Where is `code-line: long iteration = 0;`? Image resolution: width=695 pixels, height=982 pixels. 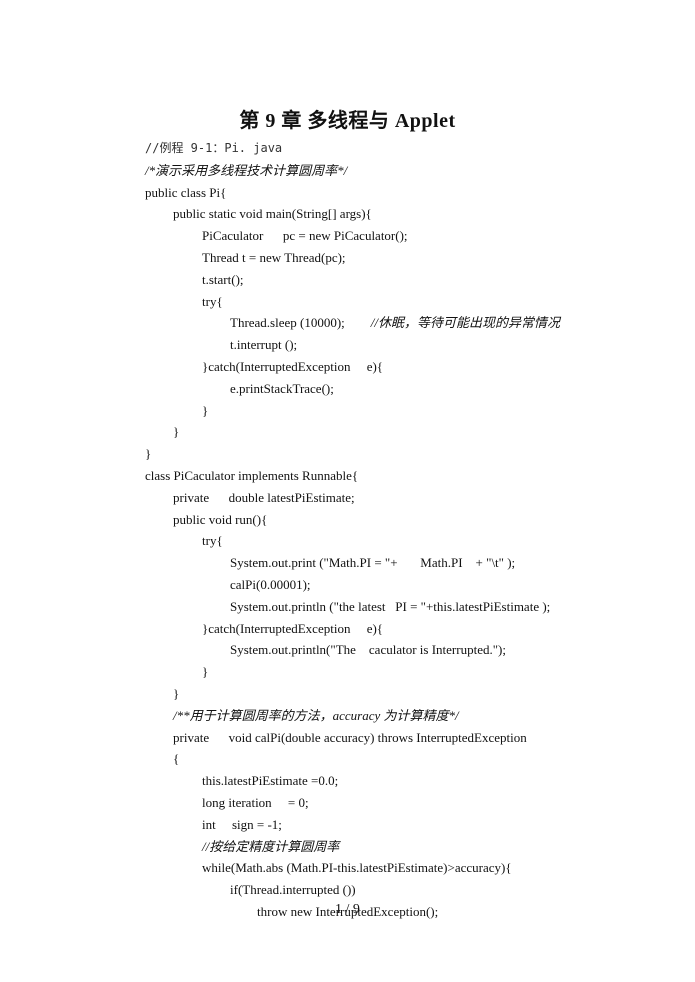 code-line: long iteration = 0; is located at coordinates (365, 803).